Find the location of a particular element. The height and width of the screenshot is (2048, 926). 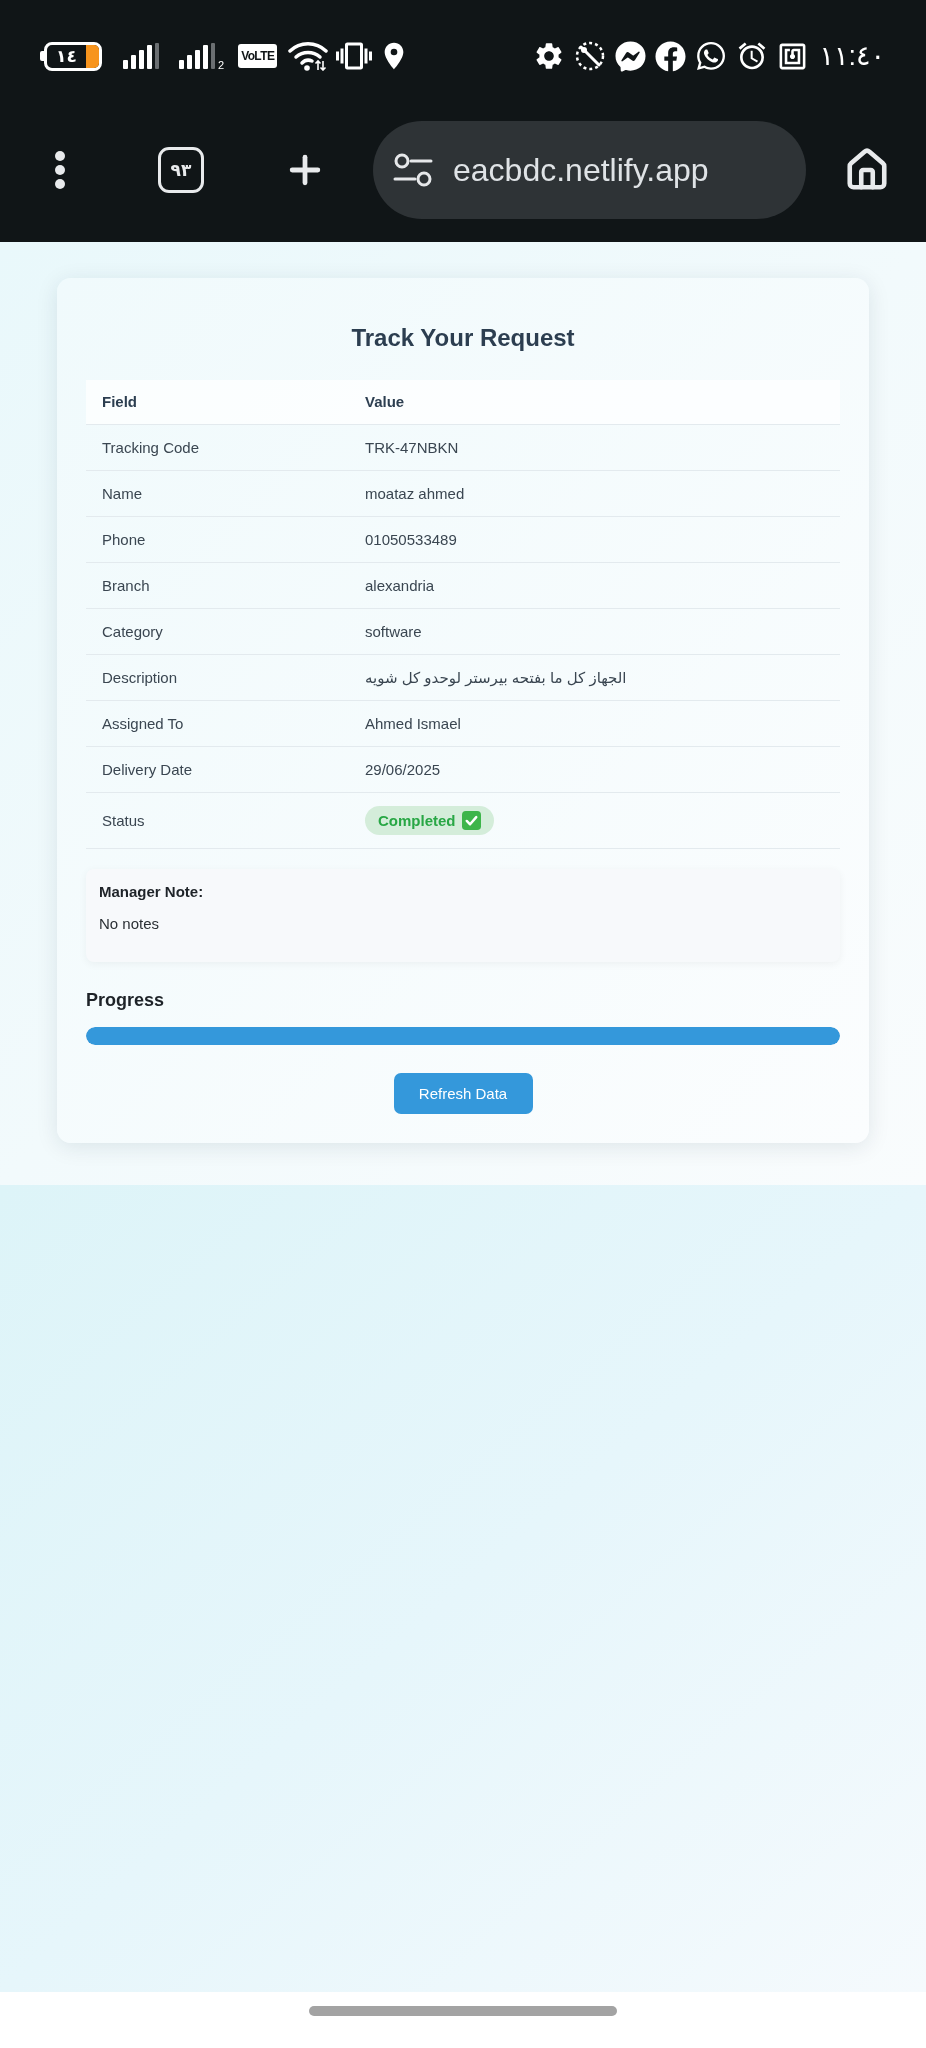

table-cell: Phone is located at coordinates (217, 539).